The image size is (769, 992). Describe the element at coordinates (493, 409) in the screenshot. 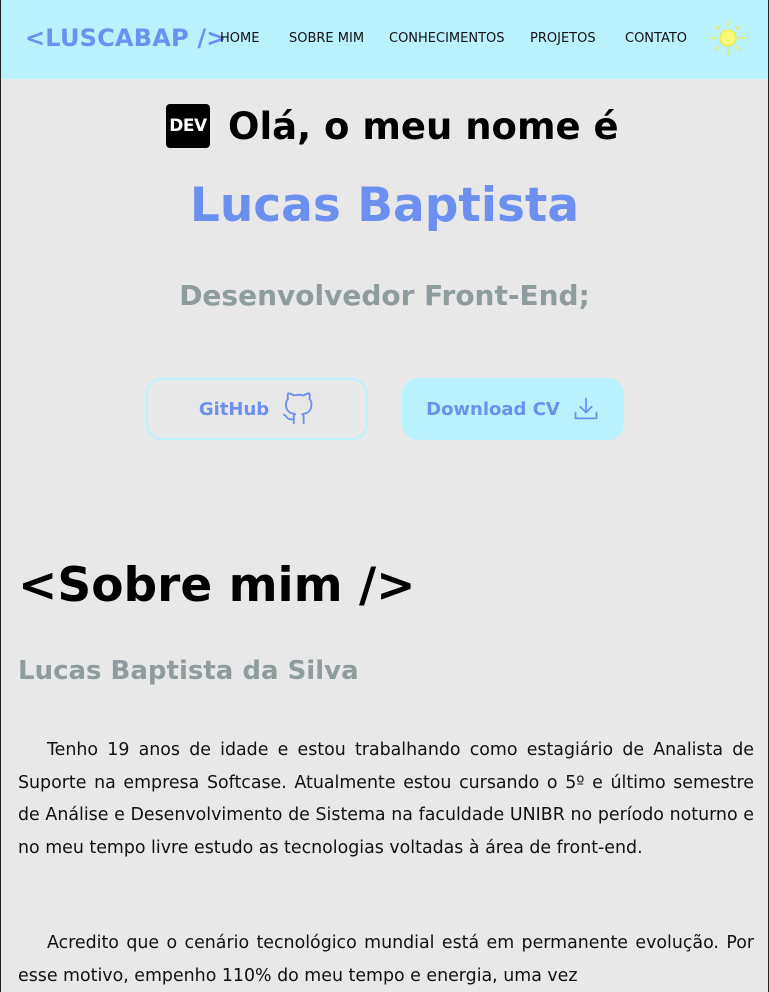

I see `download-cv-label: Download CV` at that location.